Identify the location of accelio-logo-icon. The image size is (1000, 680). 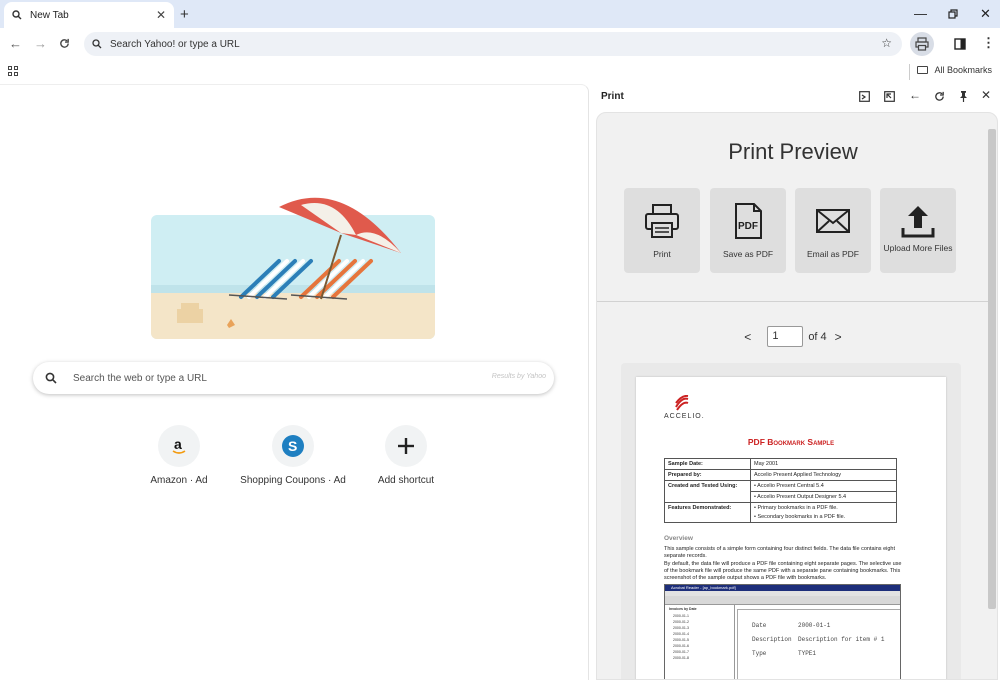
(682, 403).